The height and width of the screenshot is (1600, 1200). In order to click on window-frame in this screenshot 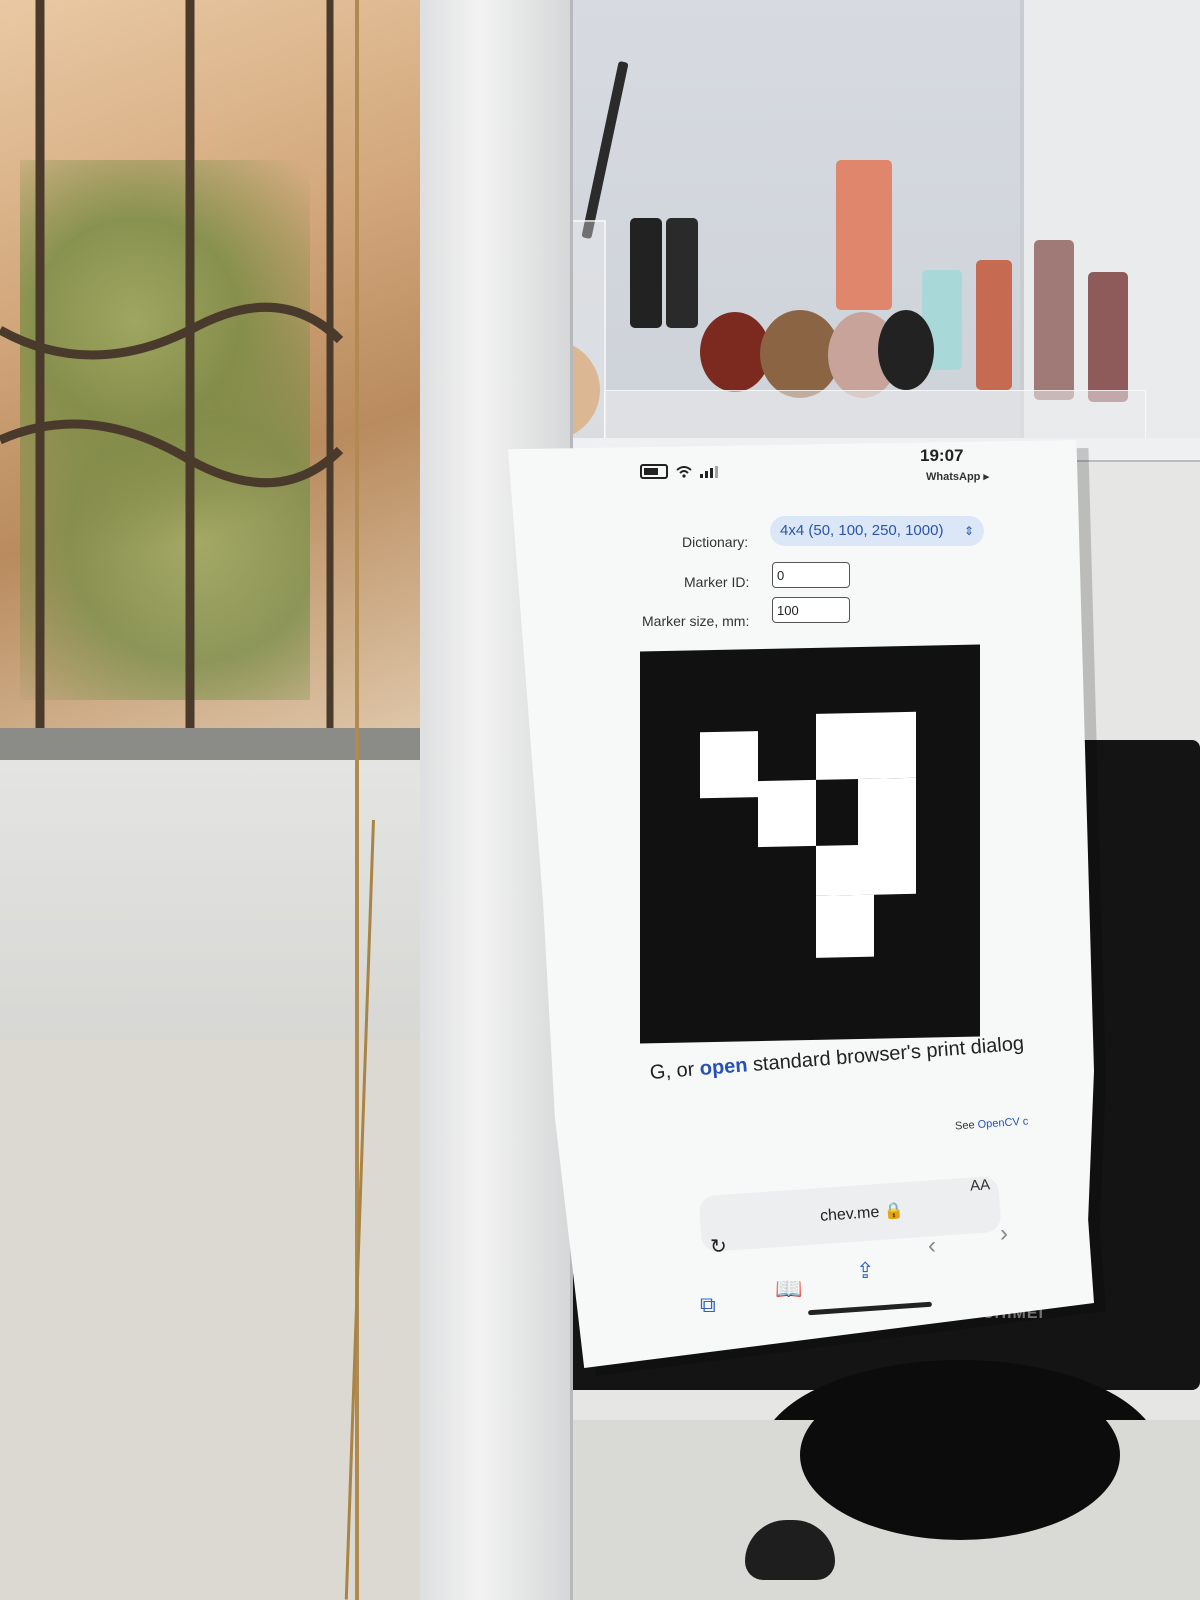, I will do `click(235, 746)`.